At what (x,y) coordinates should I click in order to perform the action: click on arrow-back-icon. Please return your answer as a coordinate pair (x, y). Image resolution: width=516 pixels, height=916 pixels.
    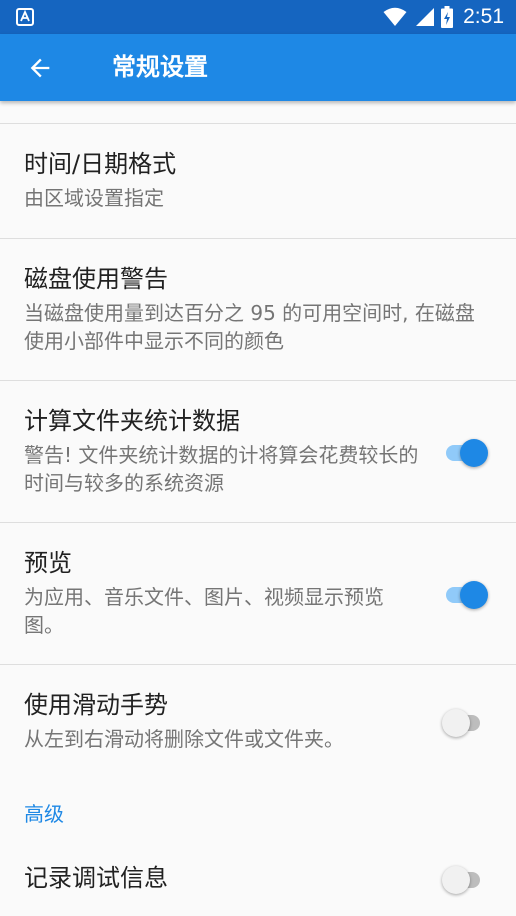
    Looking at the image, I should click on (40, 68).